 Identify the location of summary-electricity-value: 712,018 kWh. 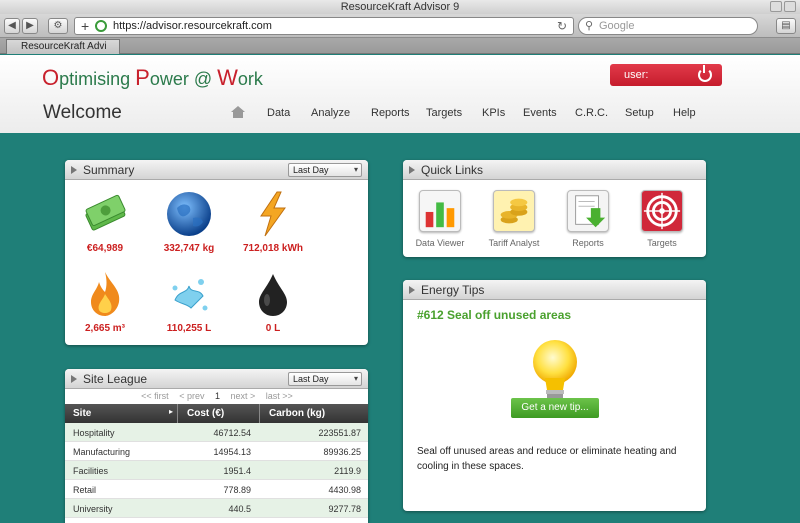
(273, 248).